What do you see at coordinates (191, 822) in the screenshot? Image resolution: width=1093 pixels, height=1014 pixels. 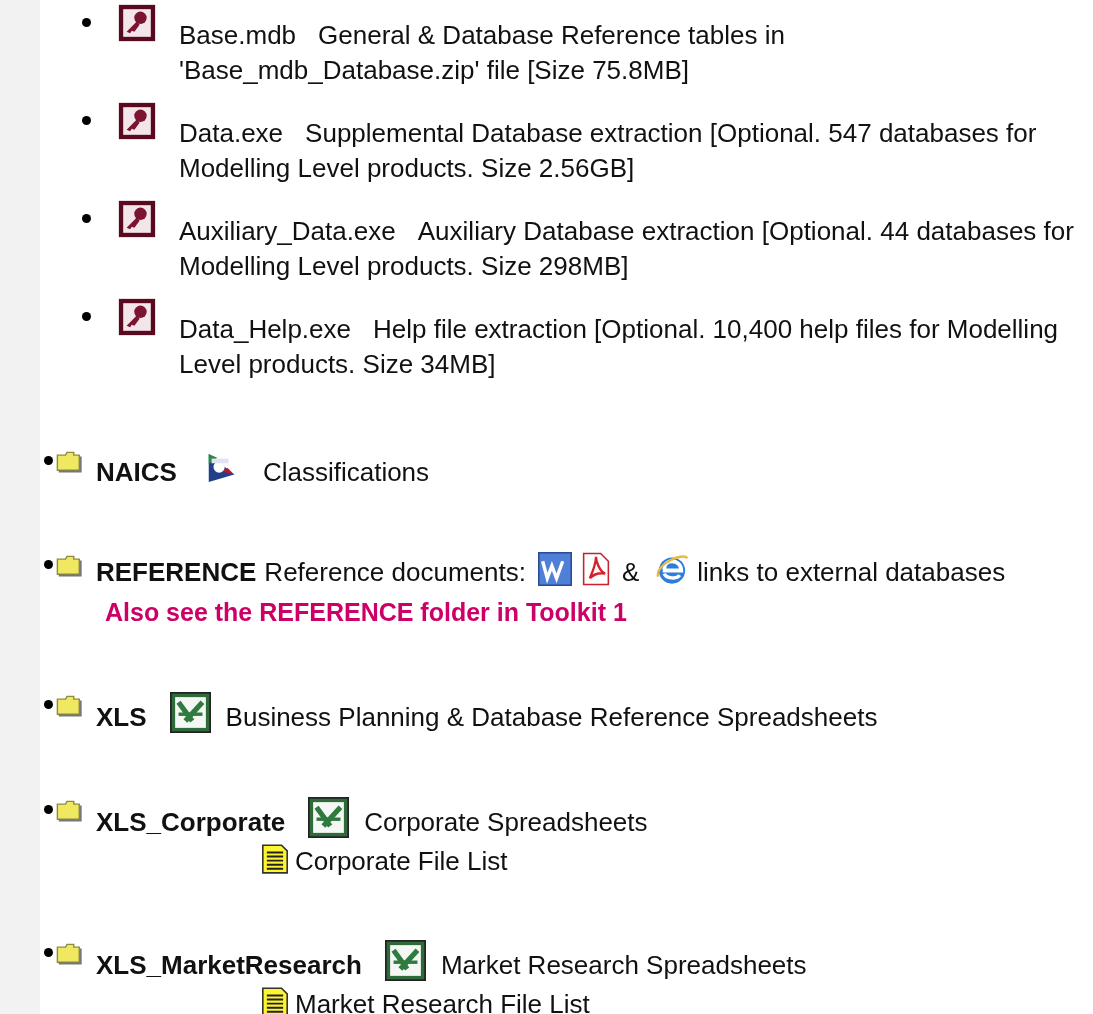 I see `folder-name: XLS_Corporate` at bounding box center [191, 822].